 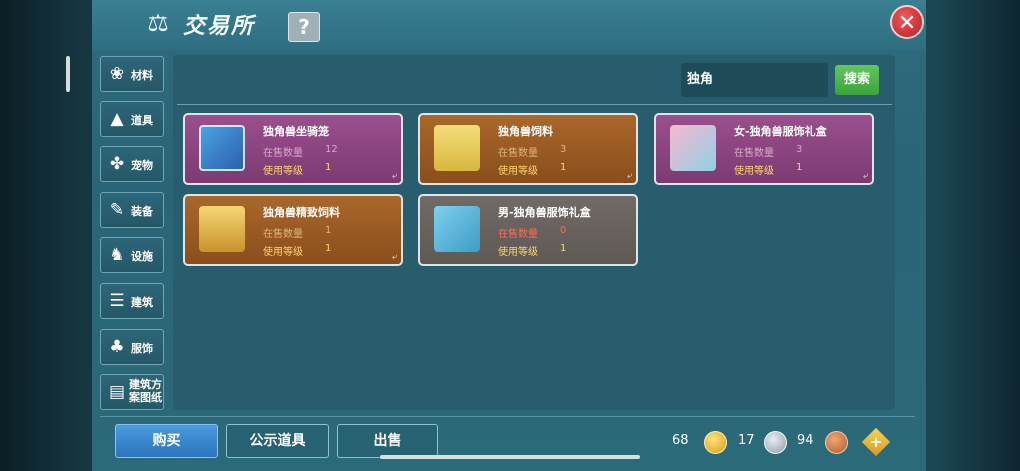 What do you see at coordinates (715, 442) in the screenshot?
I see `gold-coin-icon` at bounding box center [715, 442].